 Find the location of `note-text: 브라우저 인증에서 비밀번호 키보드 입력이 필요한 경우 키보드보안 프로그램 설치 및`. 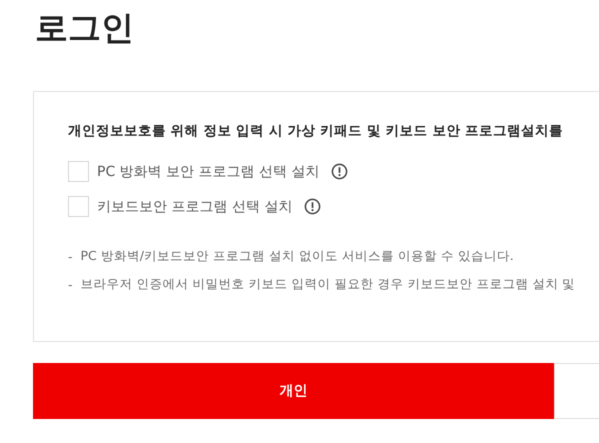

note-text: 브라우저 인증에서 비밀번호 키보드 입력이 필요한 경우 키보드보안 프로그램 설치 및 is located at coordinates (328, 284).